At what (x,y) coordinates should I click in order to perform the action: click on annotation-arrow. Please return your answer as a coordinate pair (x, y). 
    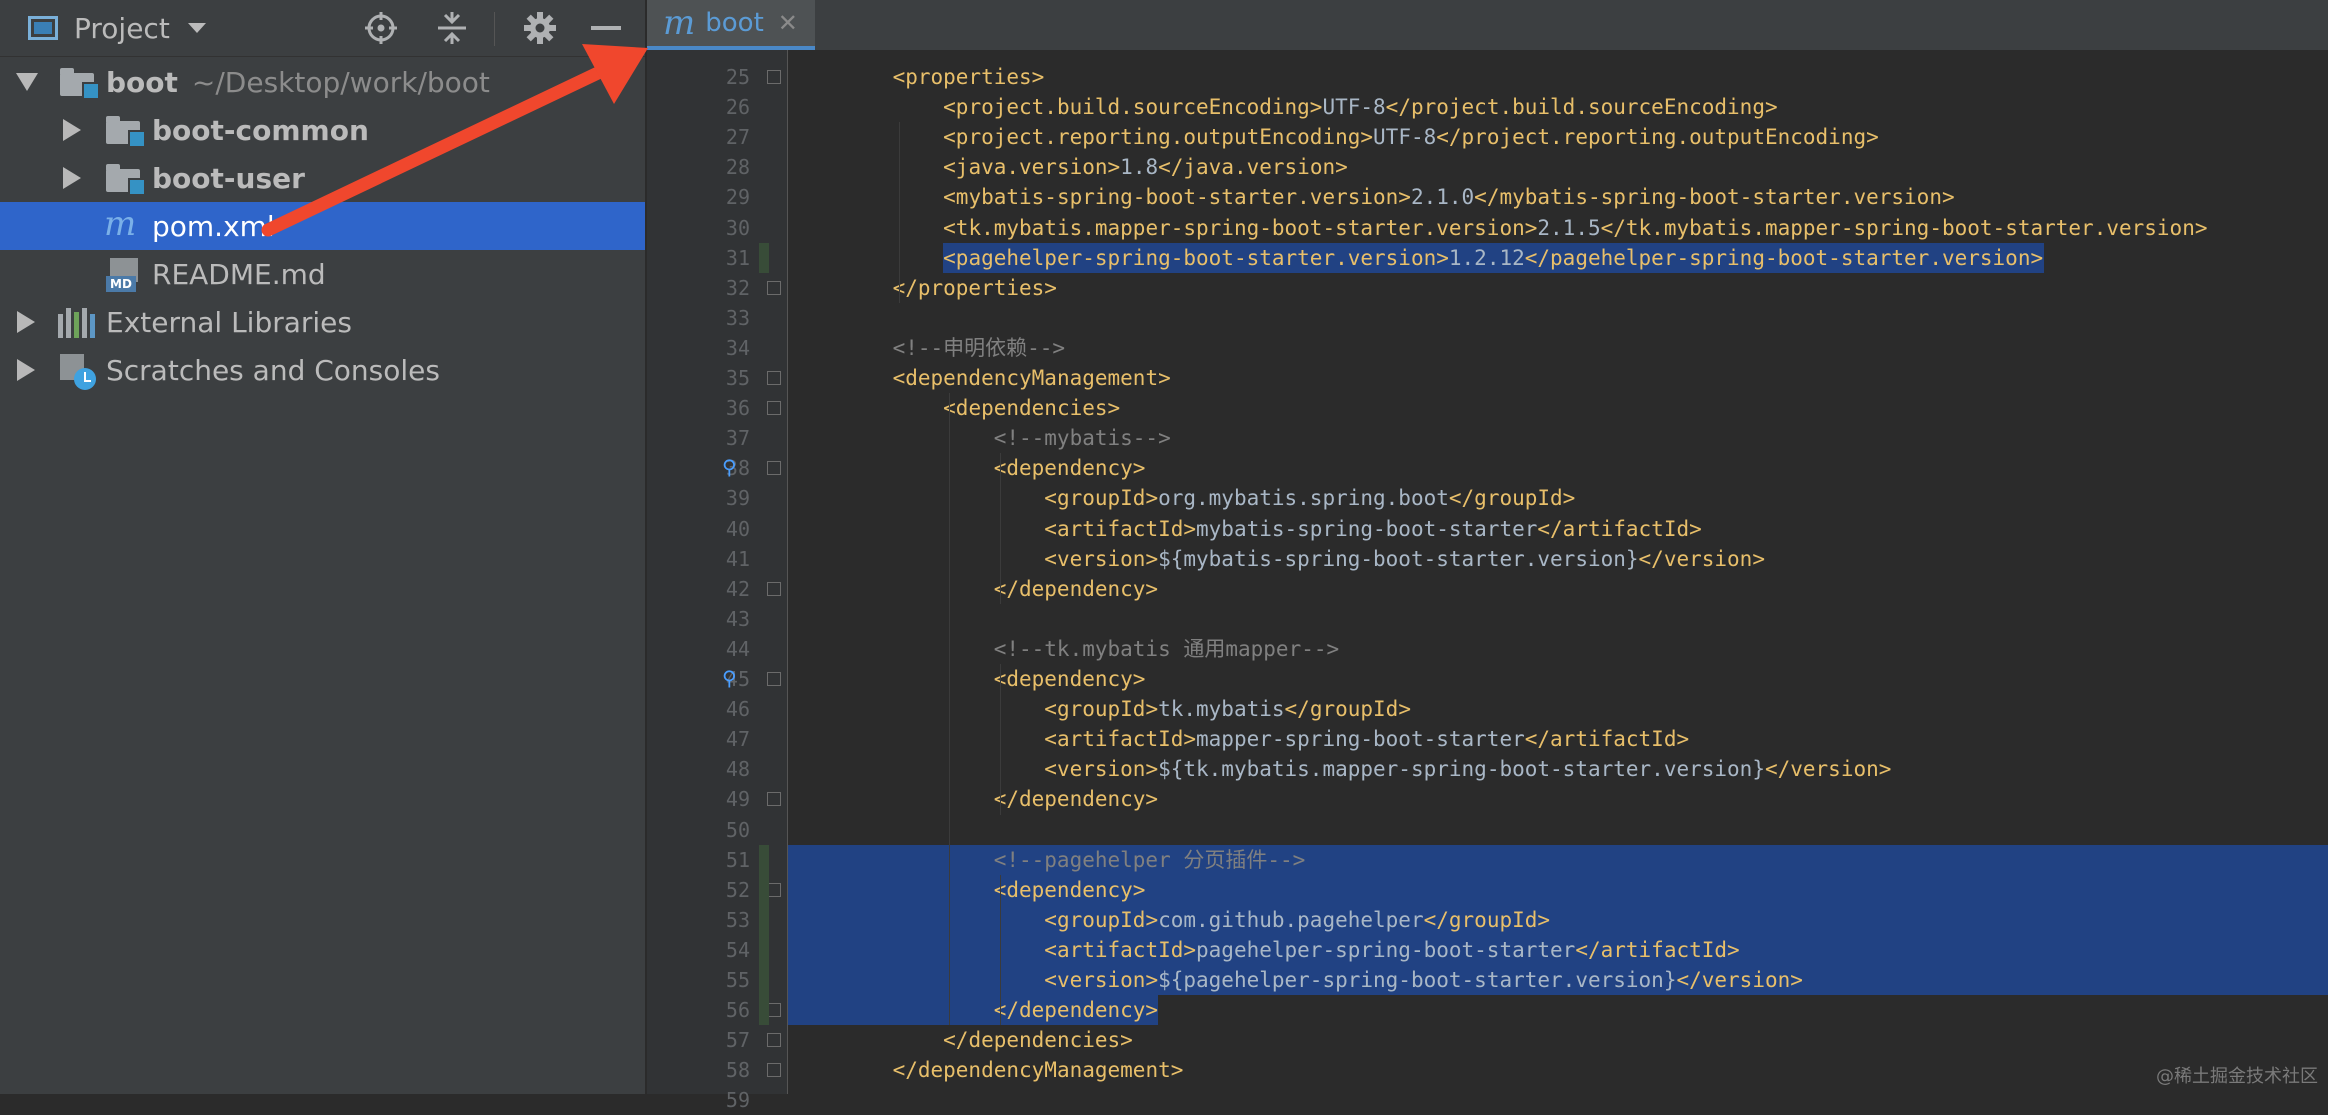
    Looking at the image, I should click on (454, 140).